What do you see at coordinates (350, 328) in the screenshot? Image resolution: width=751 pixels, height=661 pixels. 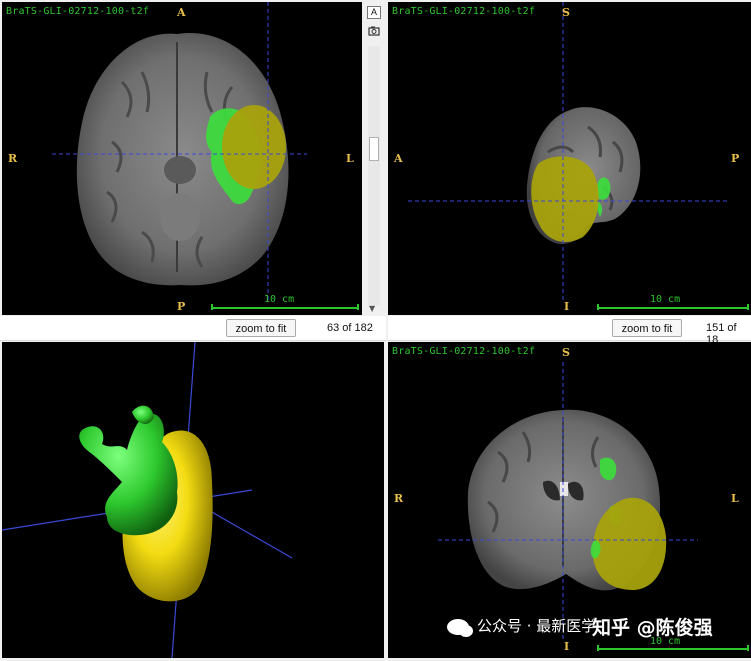 I see `slice-counter: 63 of 182` at bounding box center [350, 328].